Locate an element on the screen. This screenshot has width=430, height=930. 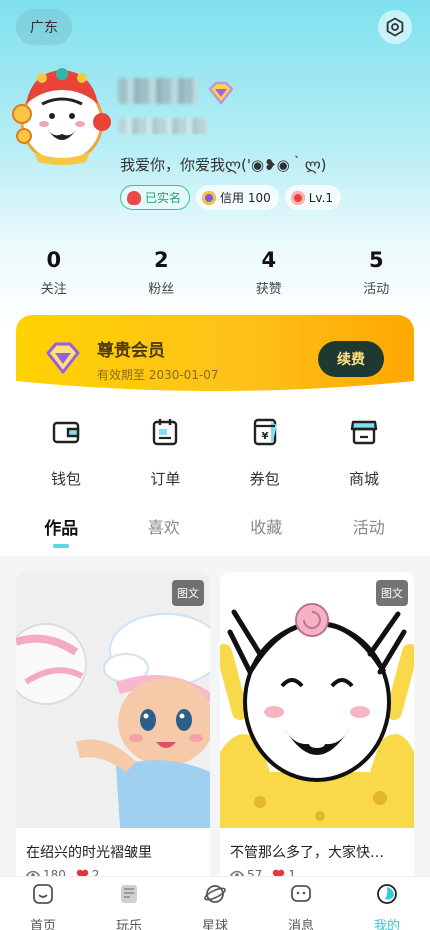
nav-home: 首页 is located at coordinates (43, 903).